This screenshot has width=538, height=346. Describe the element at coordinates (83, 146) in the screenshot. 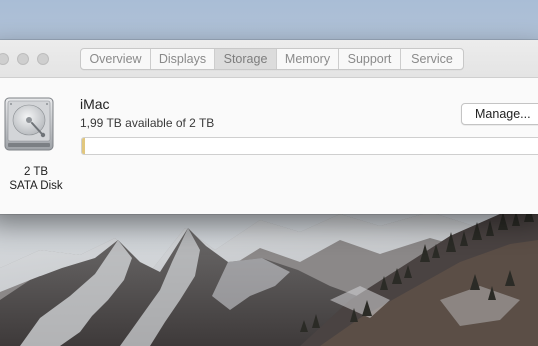

I see `storage-used-segment` at that location.